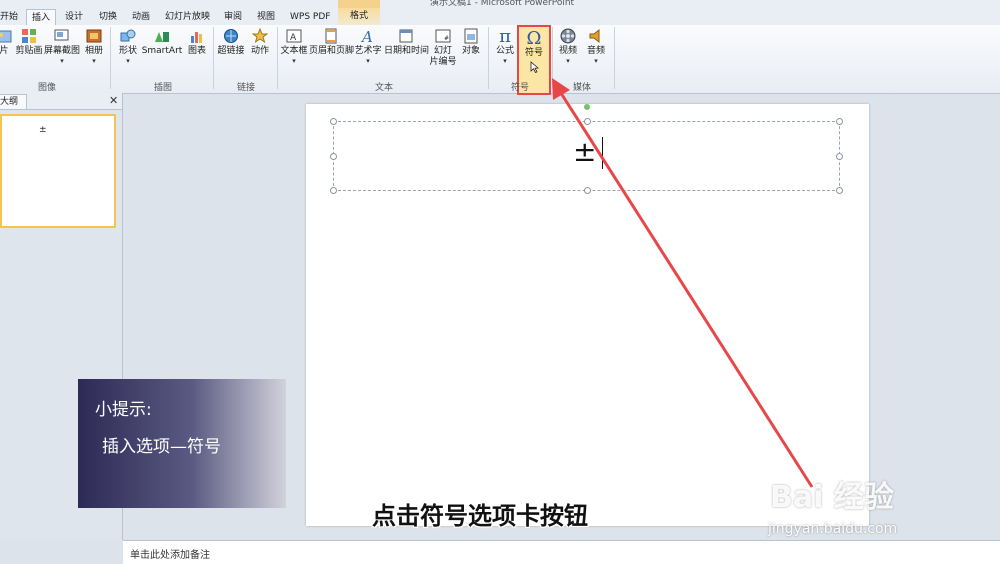  I want to click on globe-link-icon, so click(231, 37).